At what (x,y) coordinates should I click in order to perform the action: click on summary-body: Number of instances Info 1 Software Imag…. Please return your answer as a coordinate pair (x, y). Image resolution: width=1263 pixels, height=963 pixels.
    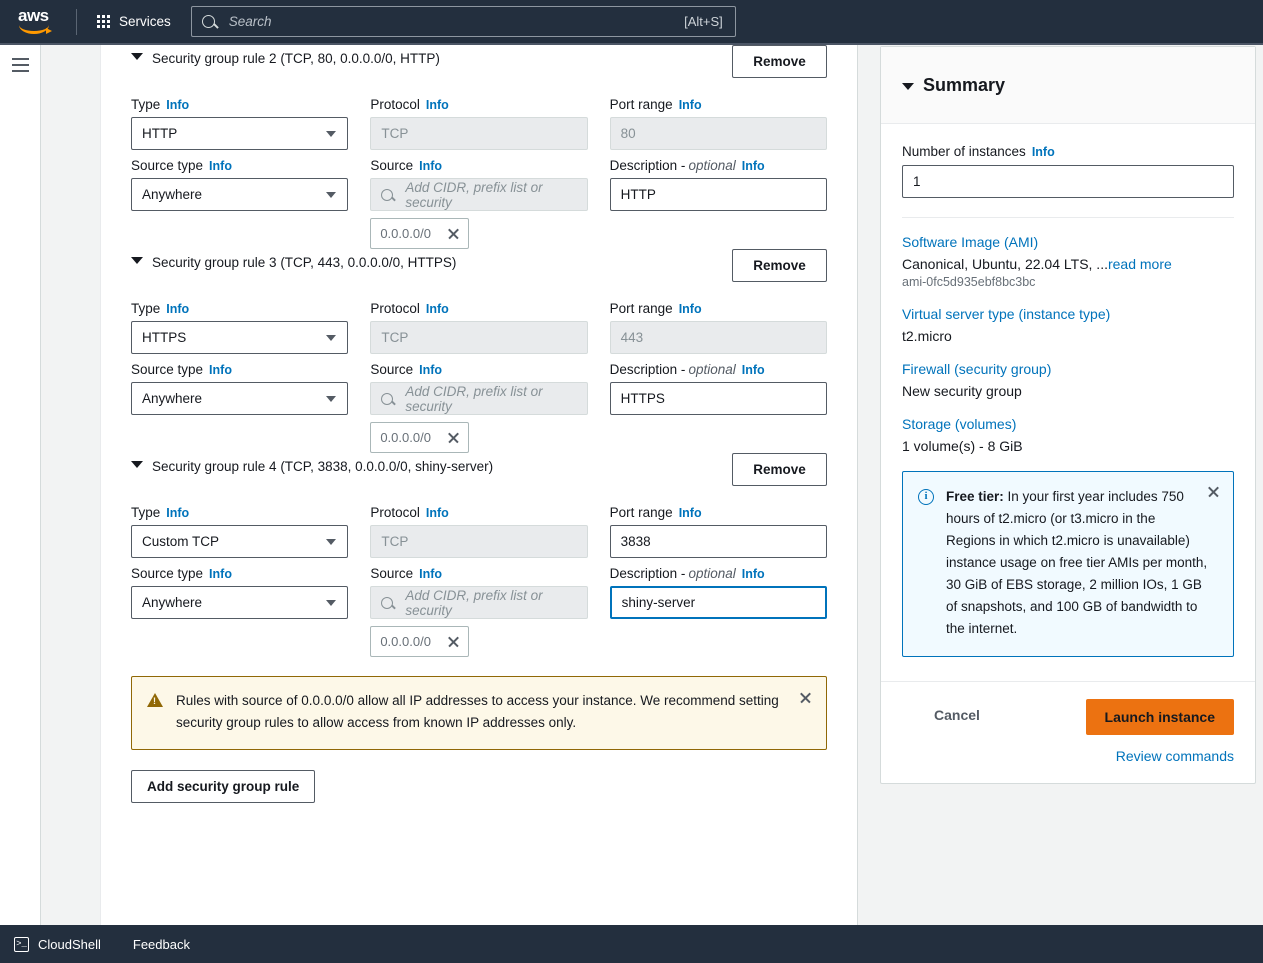
    Looking at the image, I should click on (1068, 289).